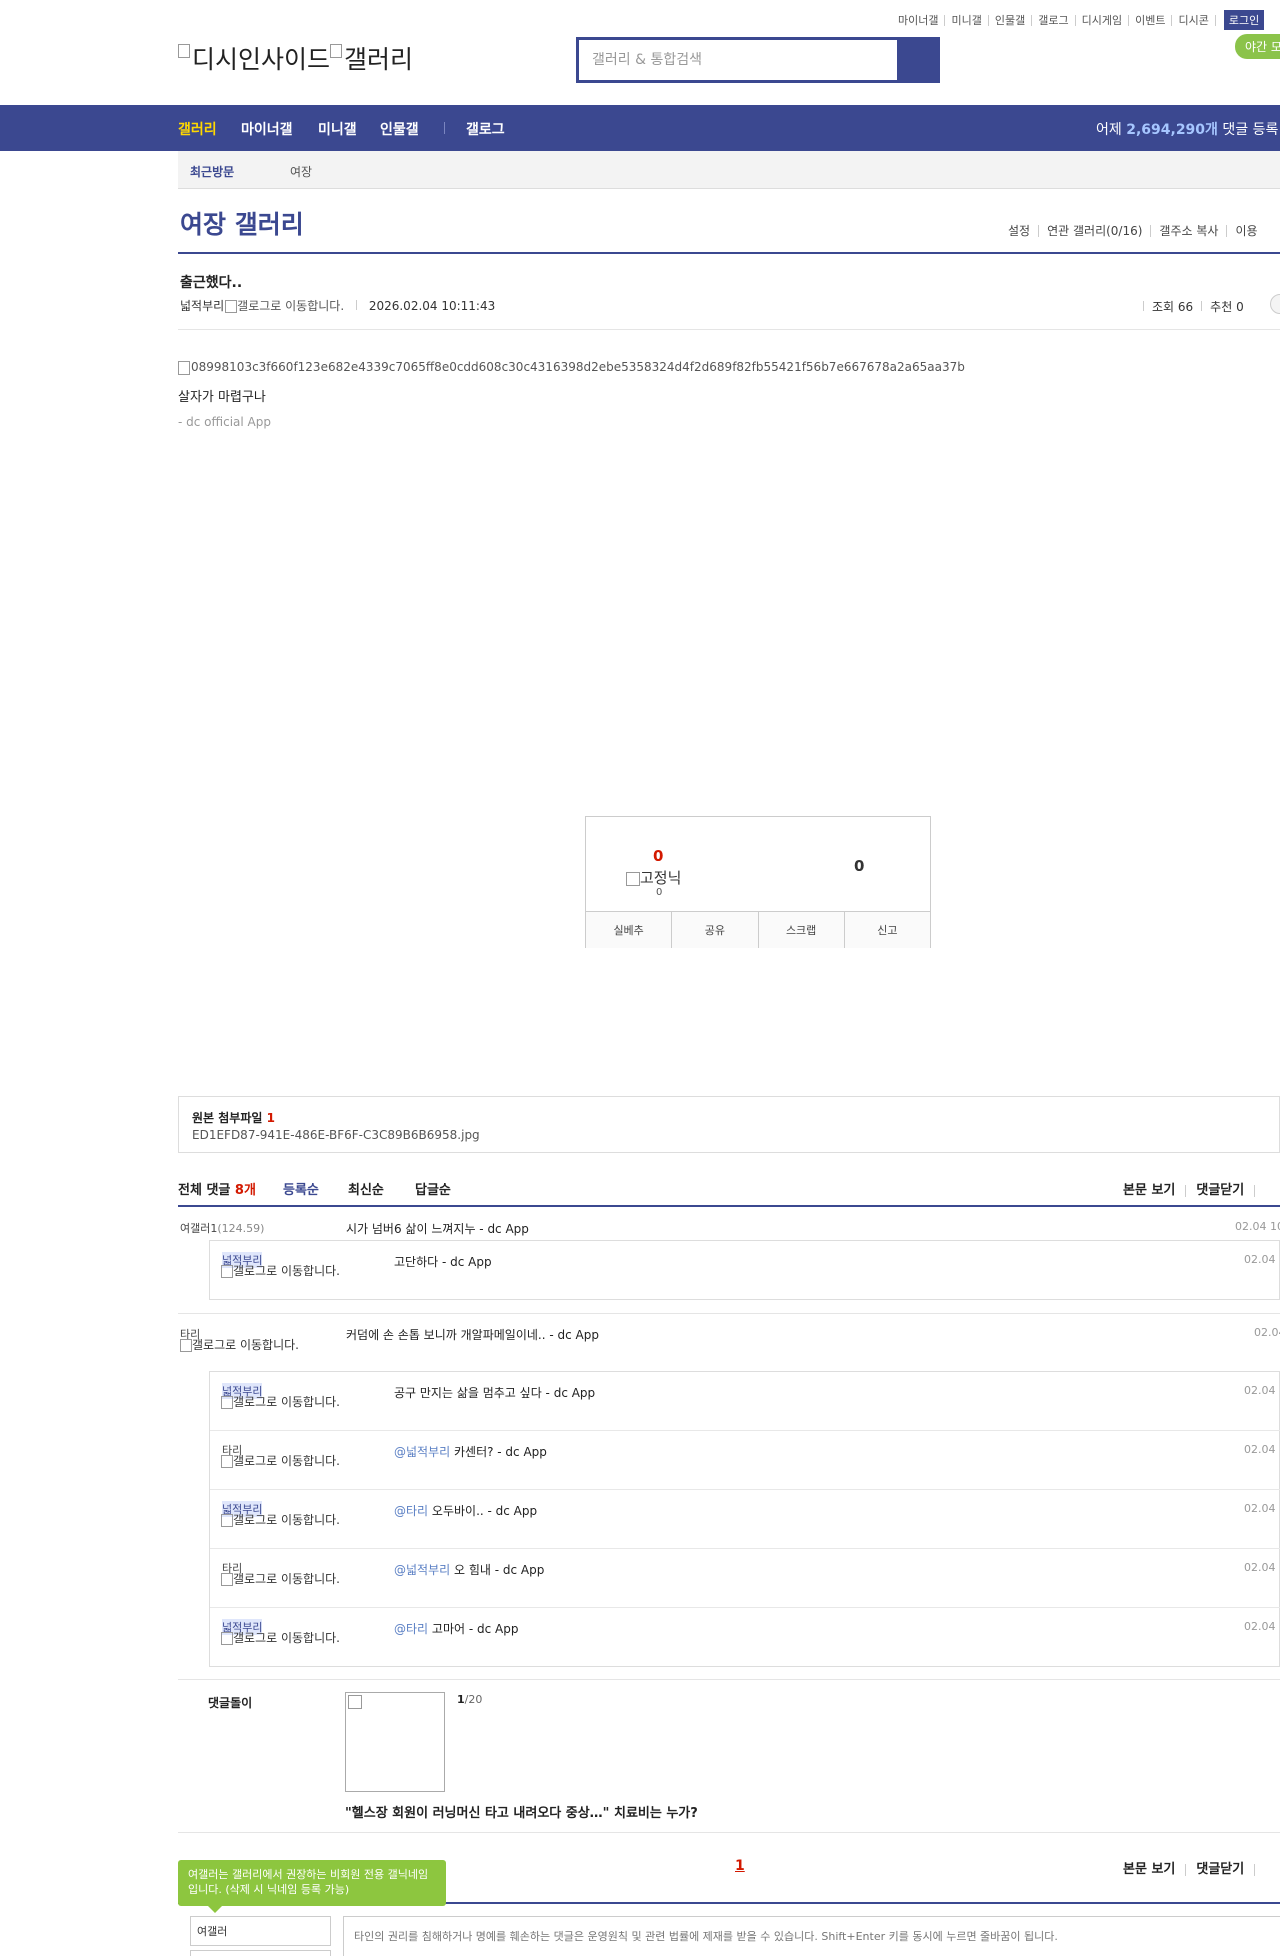 Image resolution: width=1280 pixels, height=1956 pixels. I want to click on fixed-nick-alt: 고정닉, so click(661, 878).